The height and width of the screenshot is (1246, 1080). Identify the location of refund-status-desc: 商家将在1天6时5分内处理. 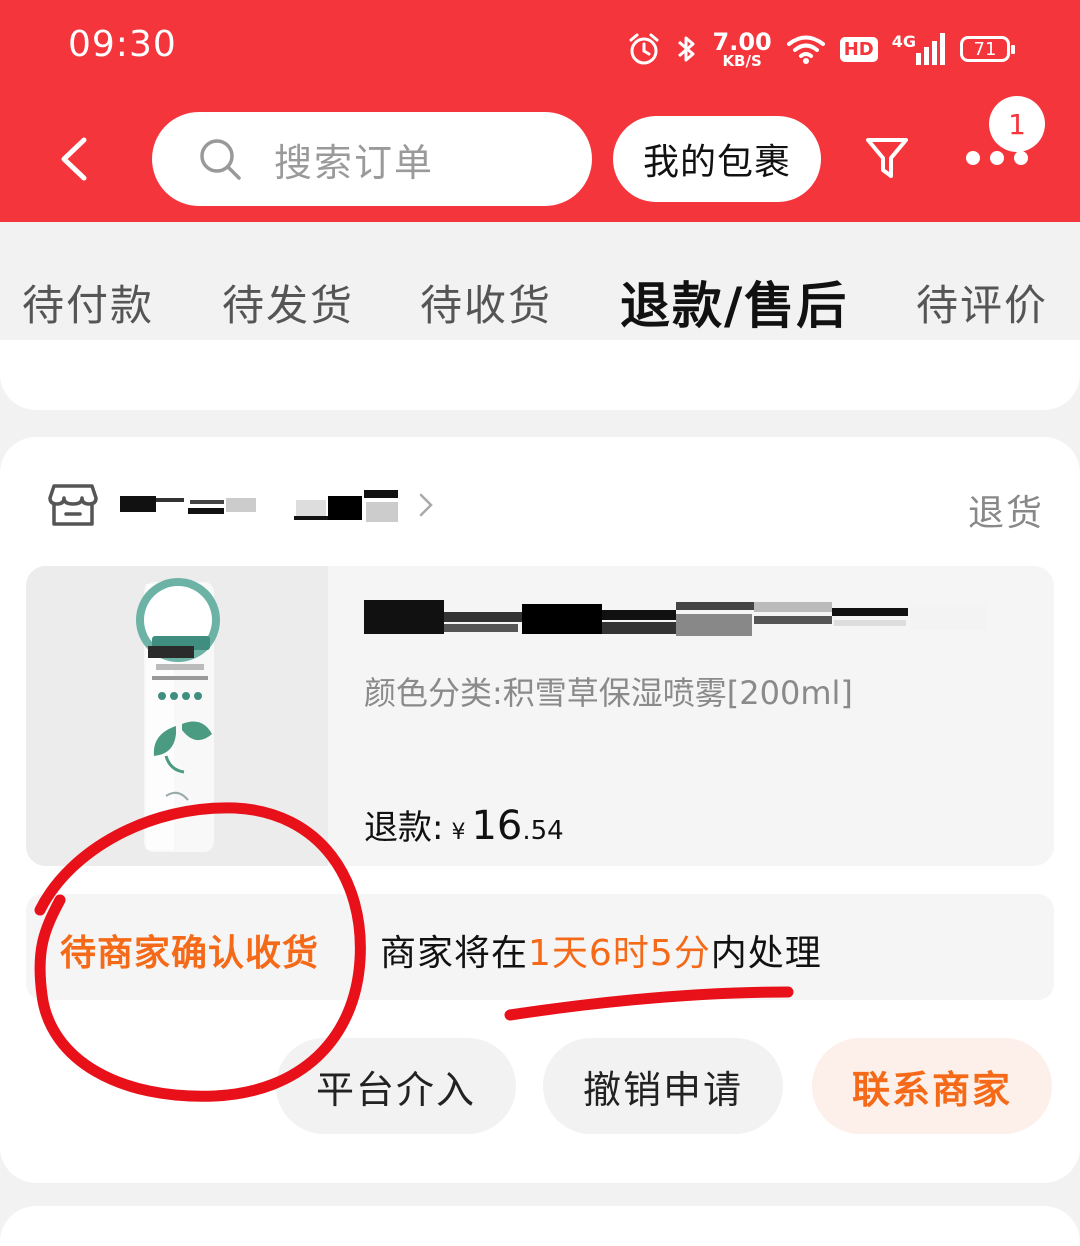
(601, 950).